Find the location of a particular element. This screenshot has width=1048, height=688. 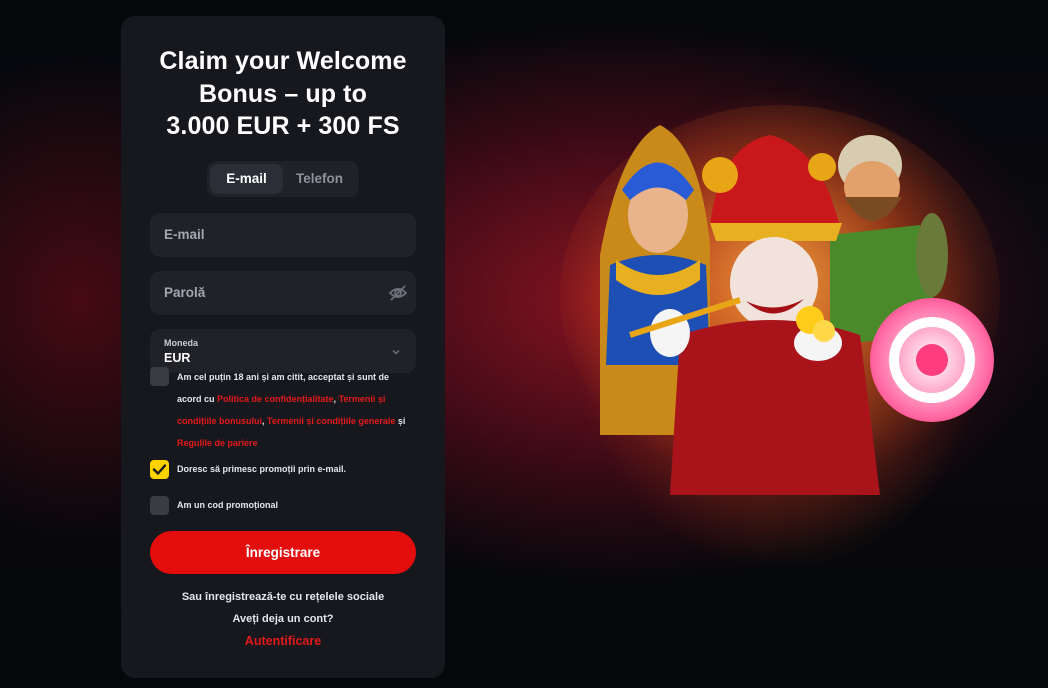

promo-title-line: Claim your Welcome is located at coordinates (283, 61).